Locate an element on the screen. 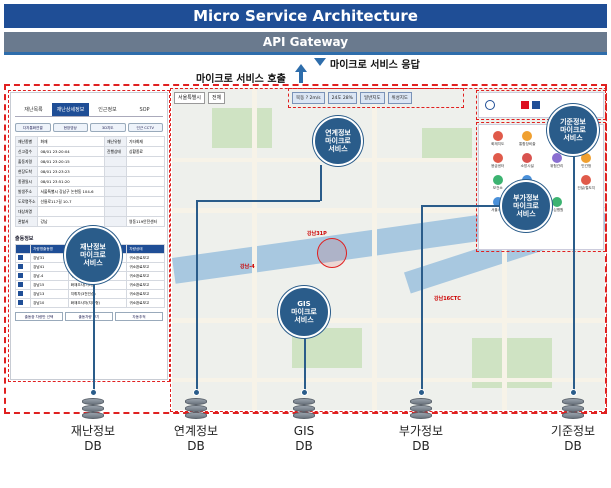 The image size is (611, 488). response-label: 마이크로 서비스 응답 is located at coordinates (375, 65).